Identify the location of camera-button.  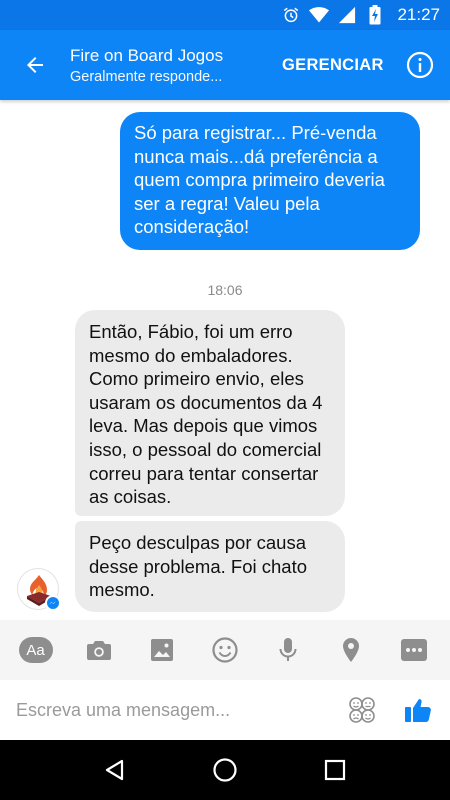
(99, 650).